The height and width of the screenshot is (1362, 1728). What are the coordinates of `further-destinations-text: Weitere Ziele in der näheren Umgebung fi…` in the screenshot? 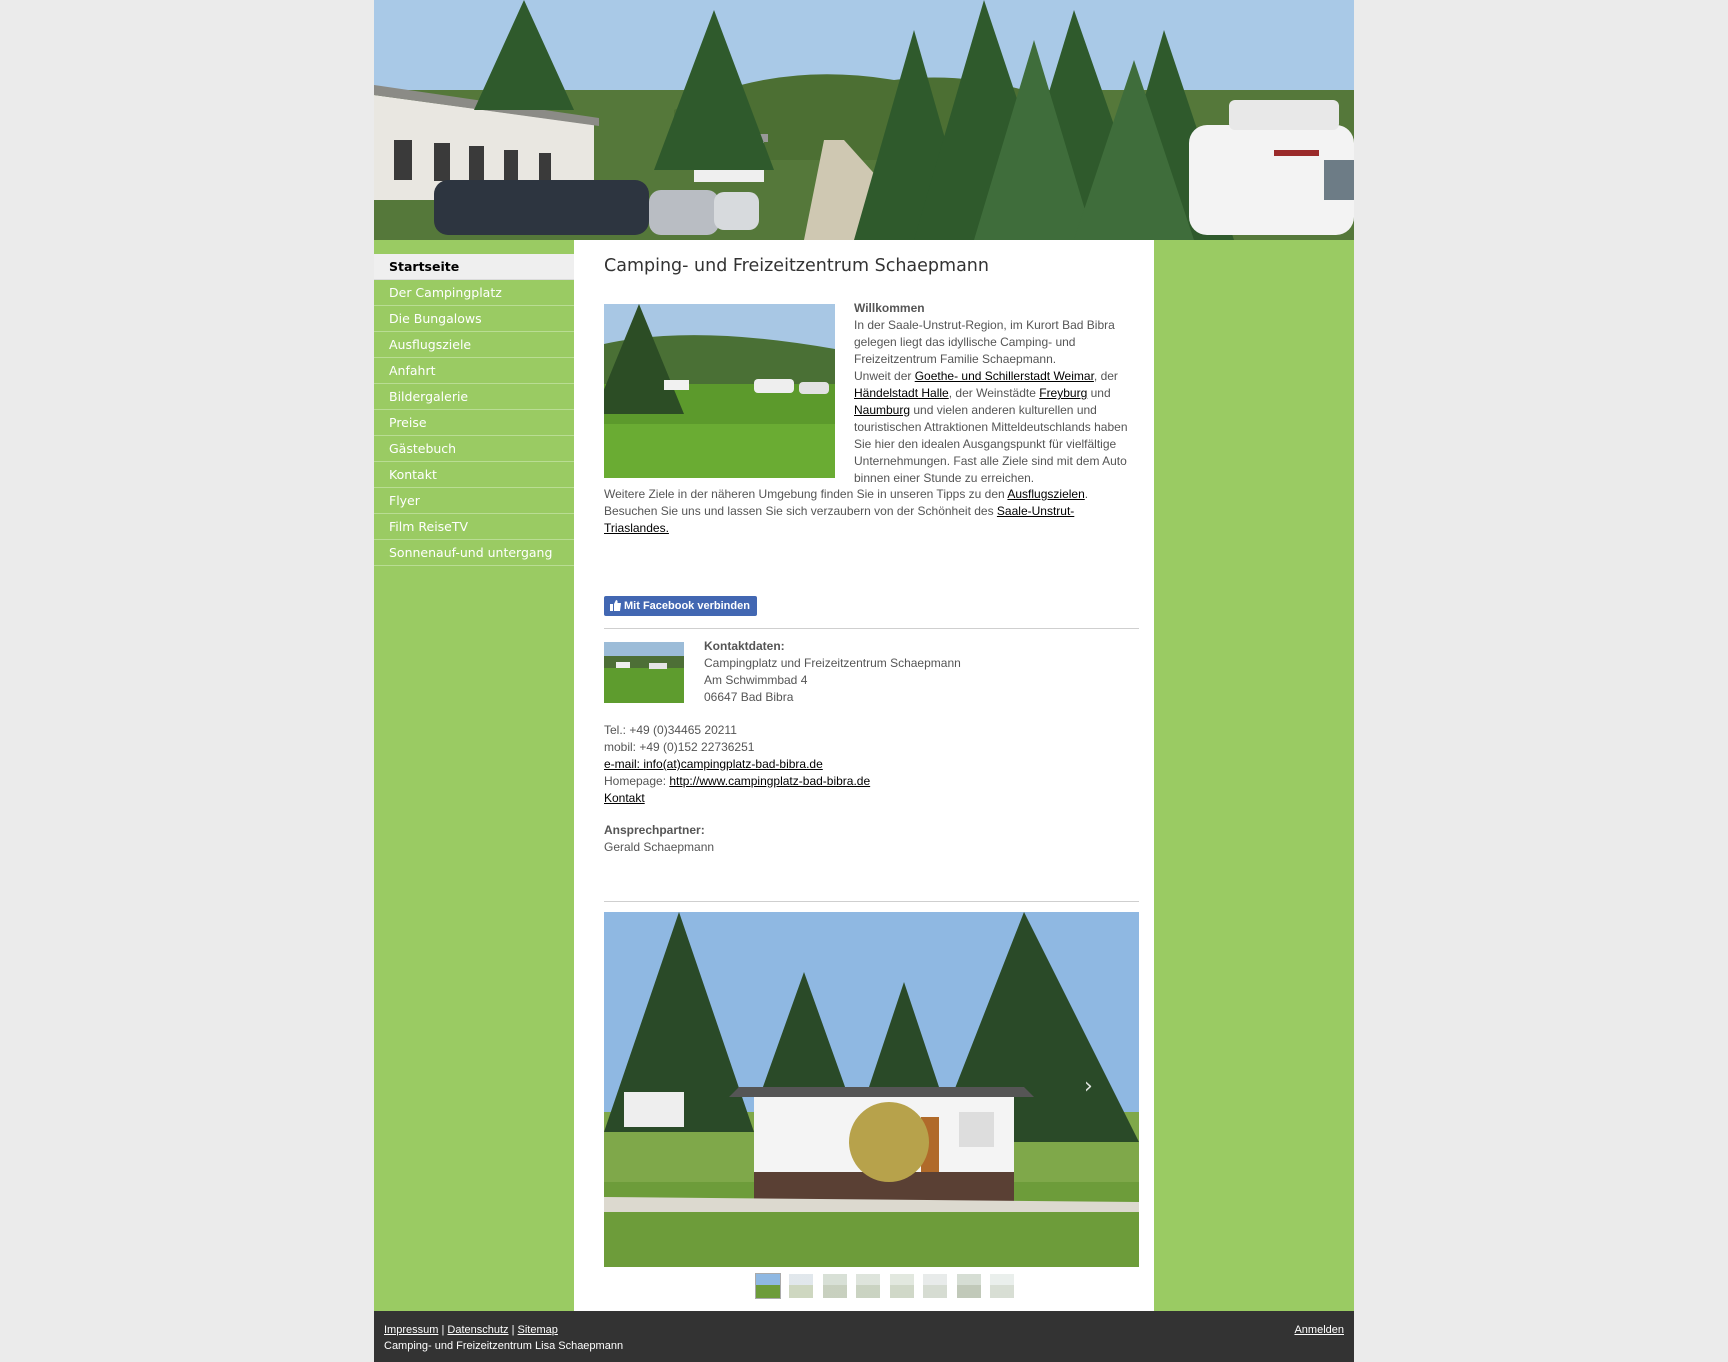 It's located at (866, 511).